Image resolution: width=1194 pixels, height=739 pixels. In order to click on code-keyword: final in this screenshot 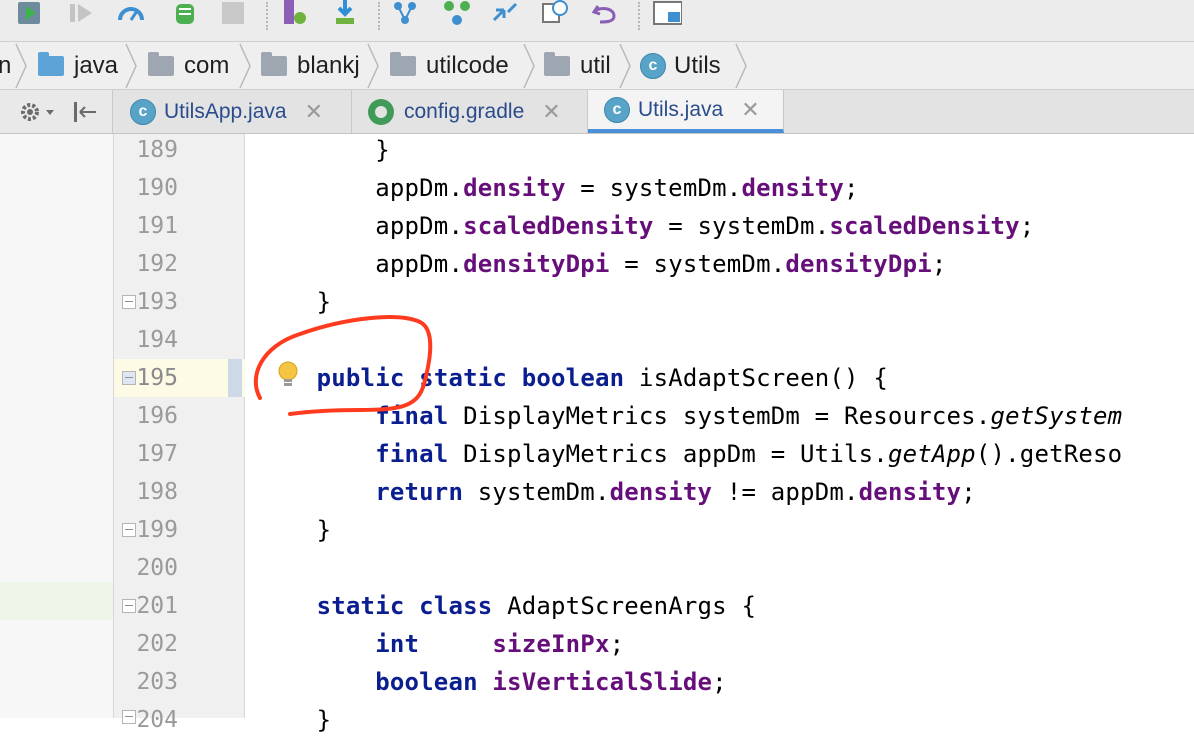, I will do `click(412, 416)`.